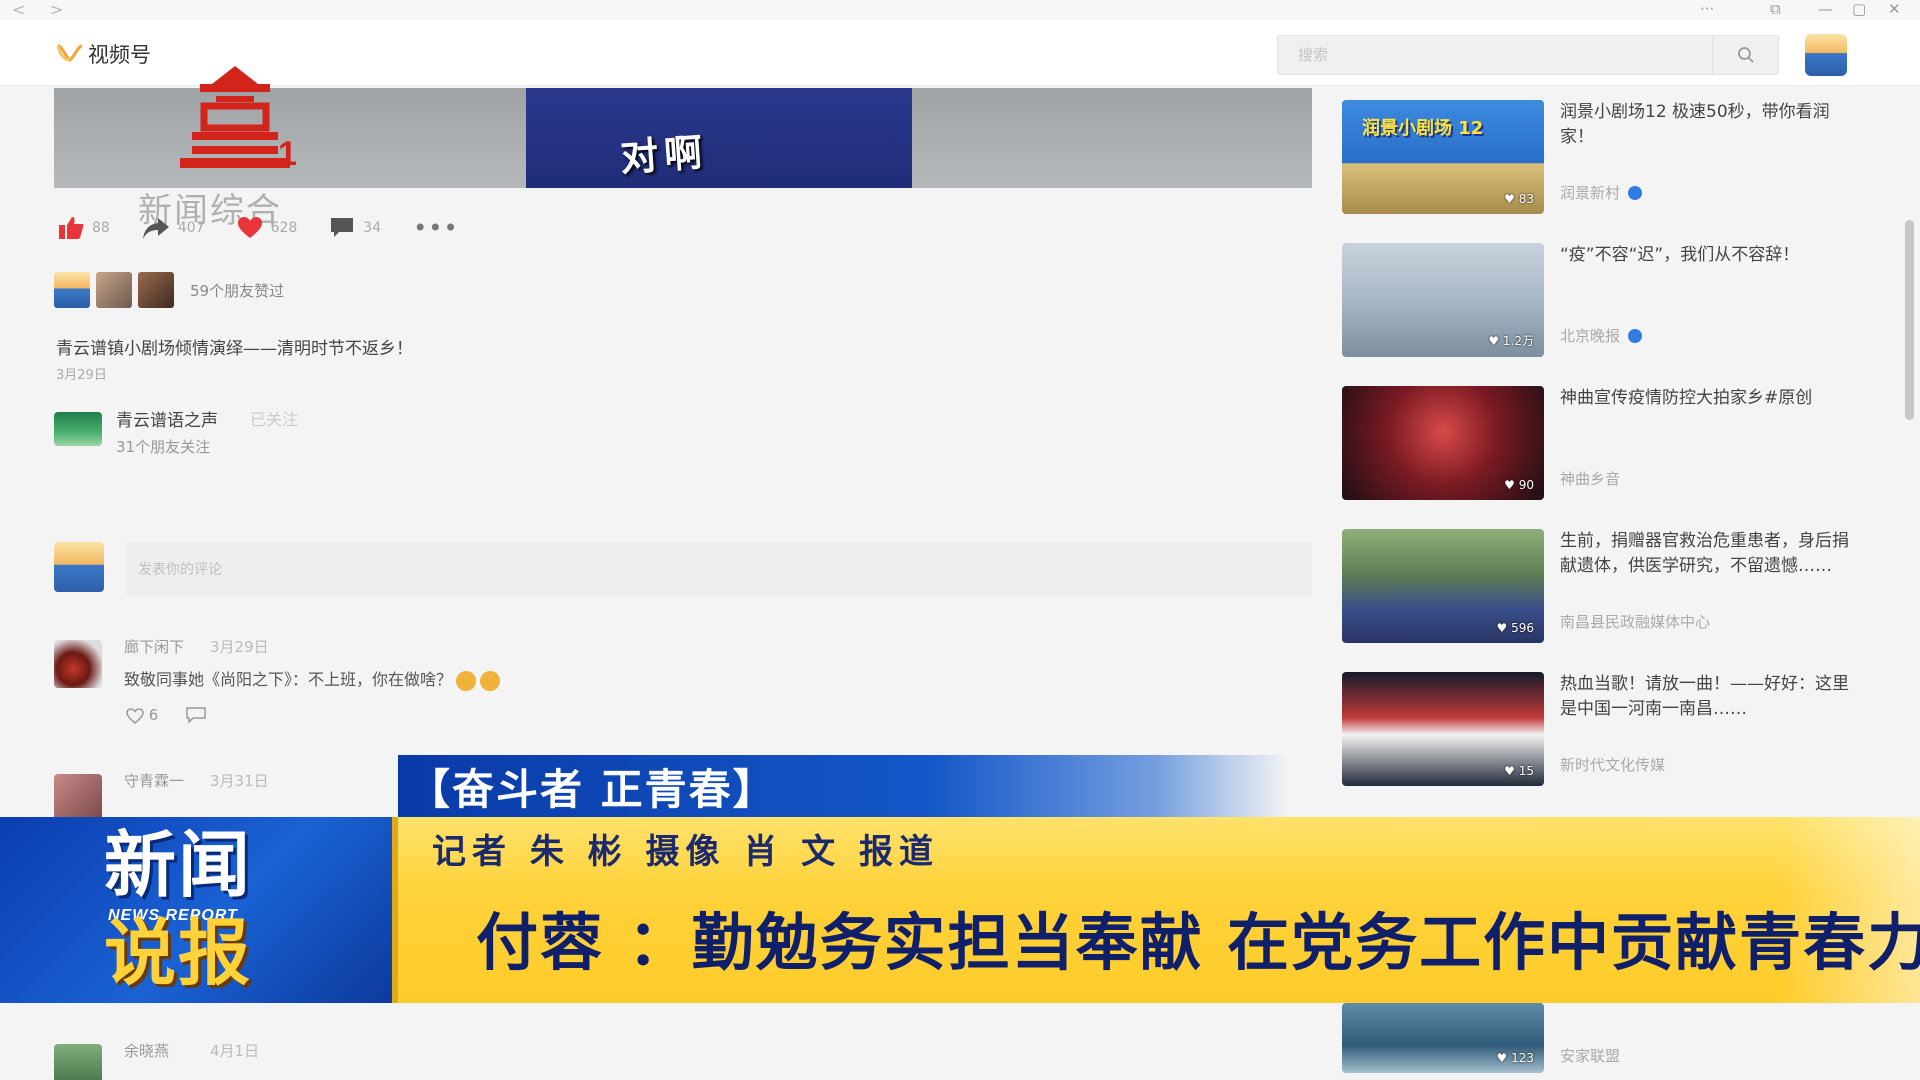 Image resolution: width=1920 pixels, height=1080 pixels. What do you see at coordinates (1597, 446) in the screenshot?
I see `recommendation-item: ♥ 90 神曲宣传疫情防控大拍家乡#原创 神曲乡音` at bounding box center [1597, 446].